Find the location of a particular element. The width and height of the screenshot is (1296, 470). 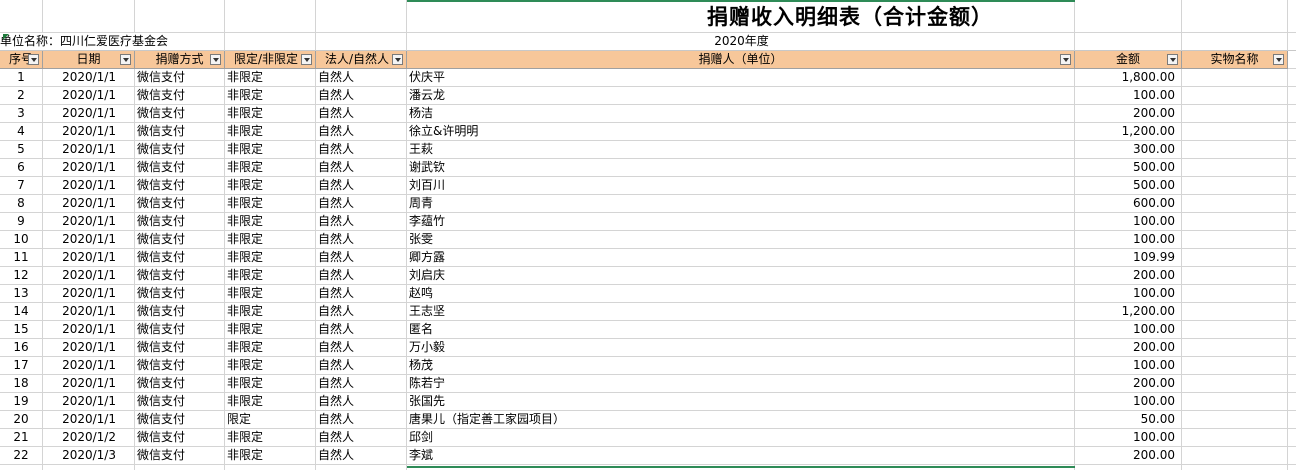

cell-date: 2020/1/2 is located at coordinates (89, 438).